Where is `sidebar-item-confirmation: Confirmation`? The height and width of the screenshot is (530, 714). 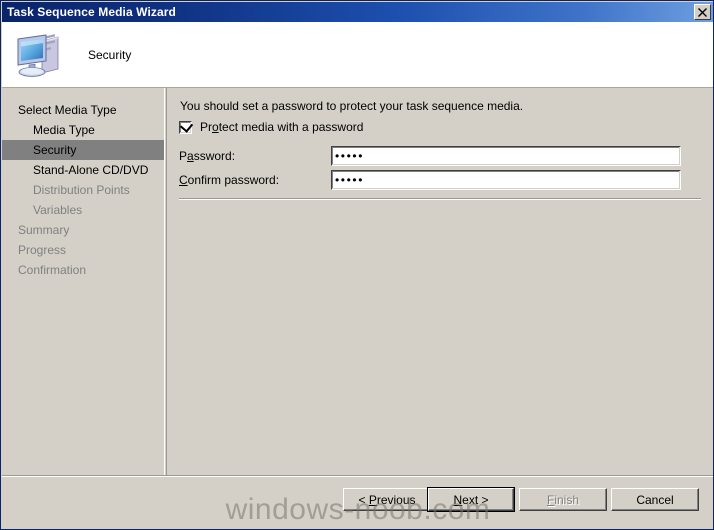
sidebar-item-confirmation: Confirmation is located at coordinates (83, 270).